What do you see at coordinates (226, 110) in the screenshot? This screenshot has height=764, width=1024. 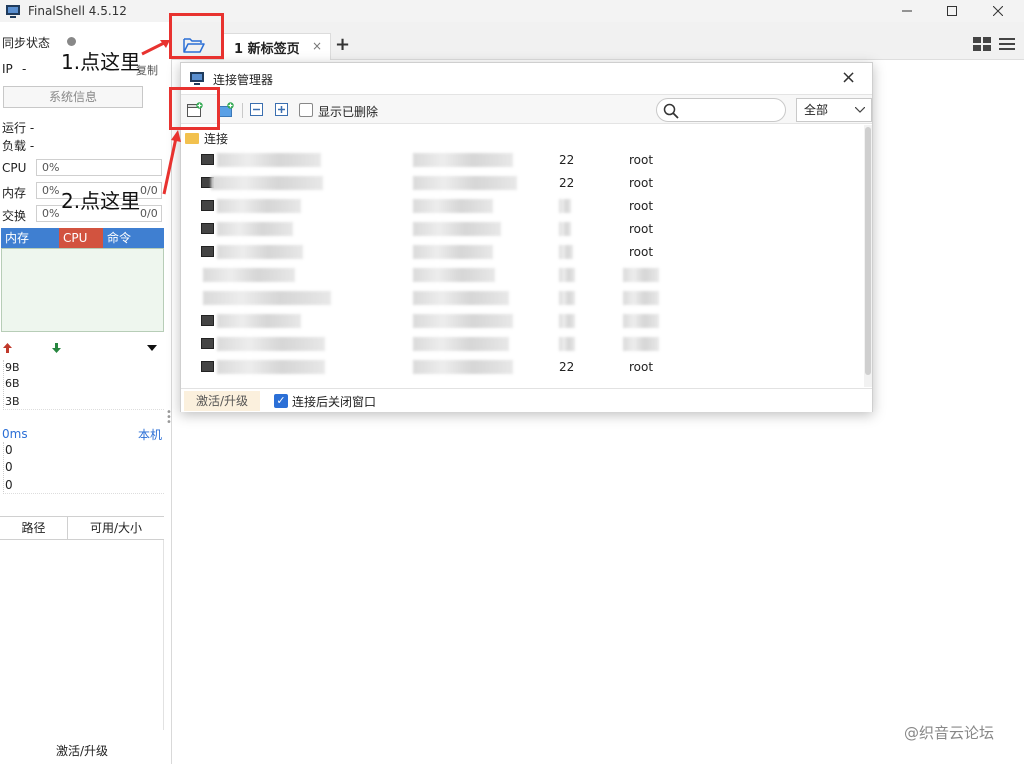 I see `new-folder-icon` at bounding box center [226, 110].